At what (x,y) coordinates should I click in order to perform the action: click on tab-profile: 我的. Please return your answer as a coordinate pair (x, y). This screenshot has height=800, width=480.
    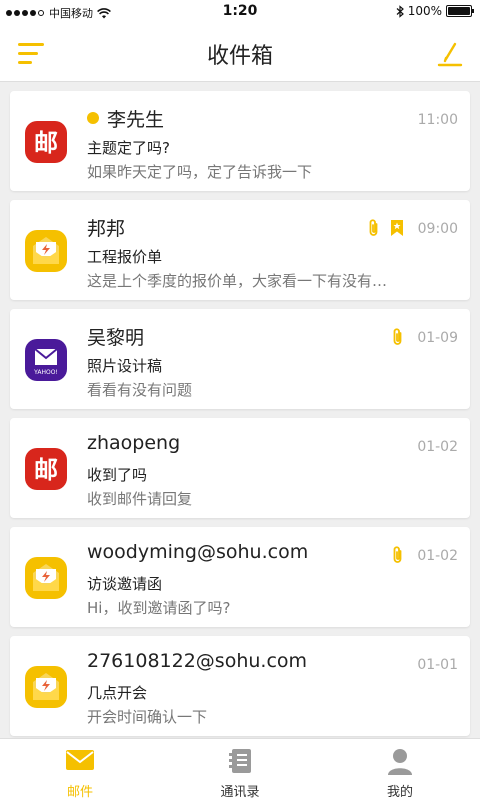
    Looking at the image, I should click on (400, 769).